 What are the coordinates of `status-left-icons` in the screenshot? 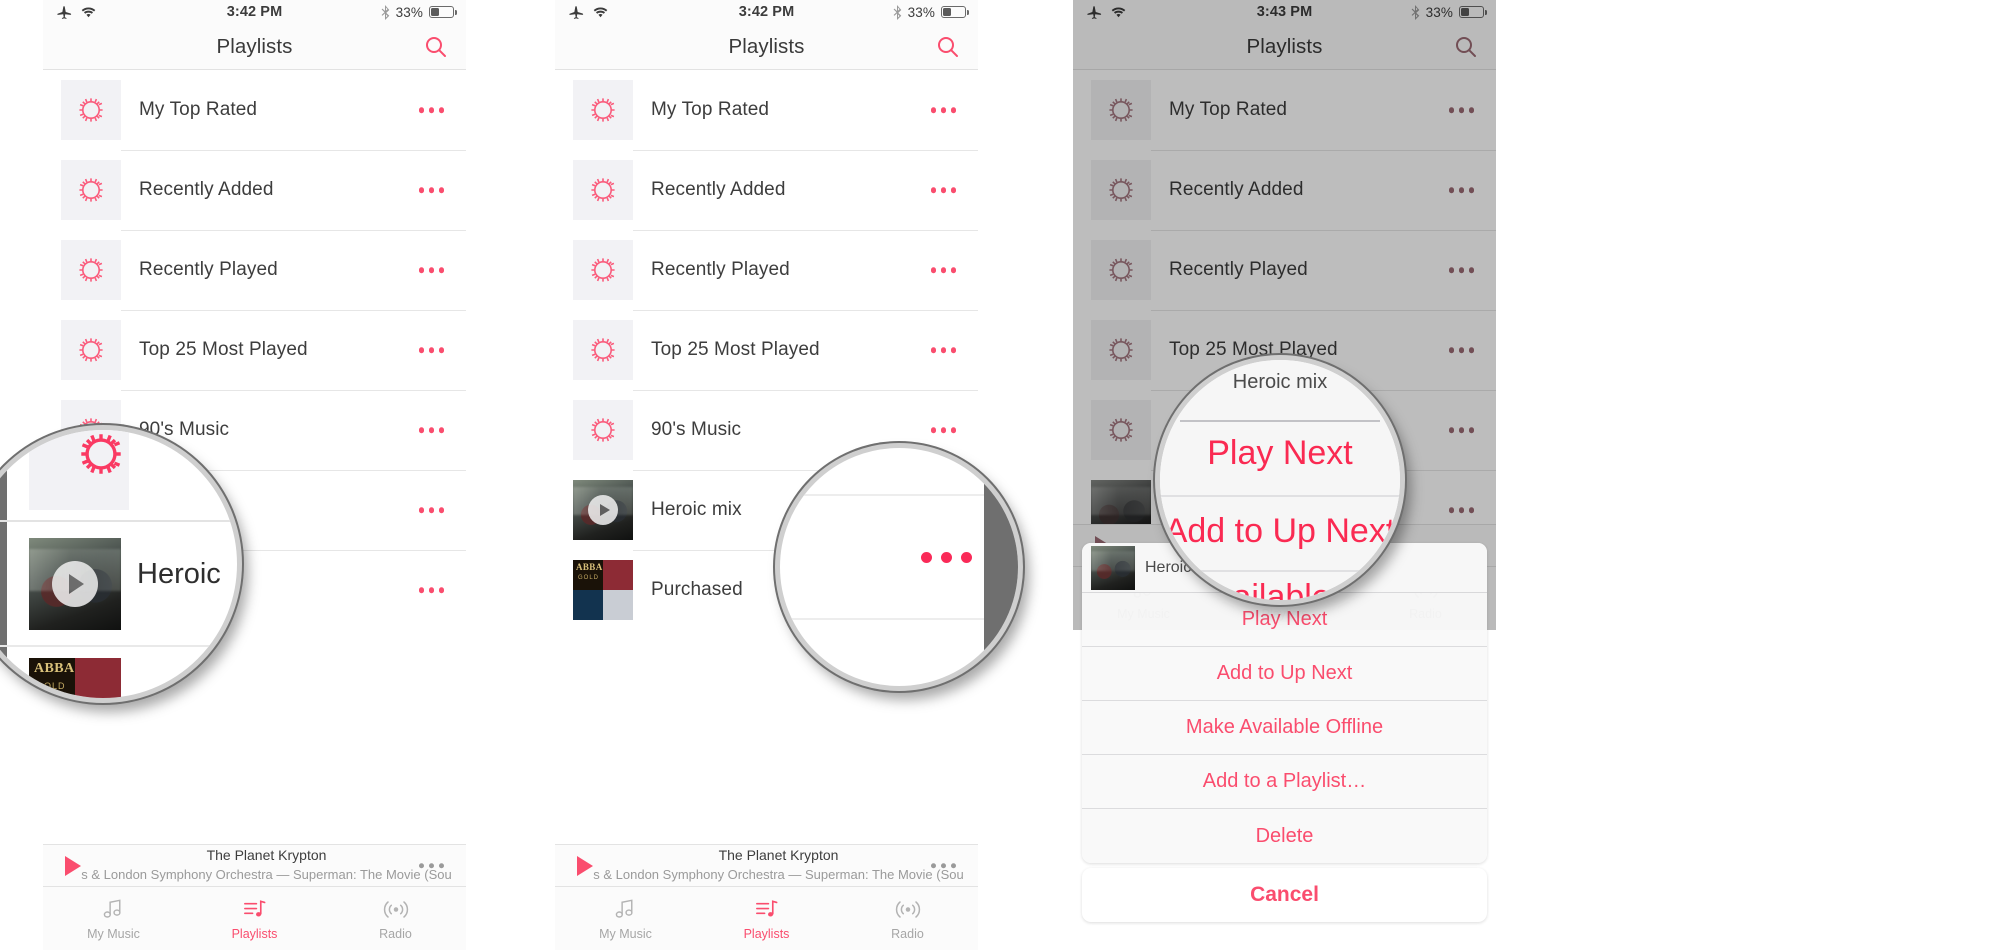 It's located at (1100, 12).